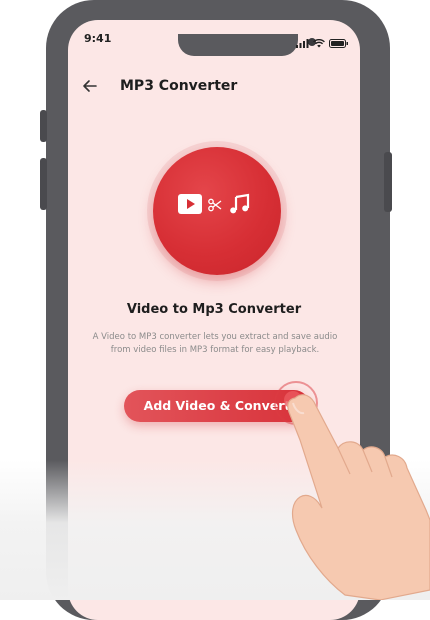  I want to click on hand-shape, so click(358, 497).